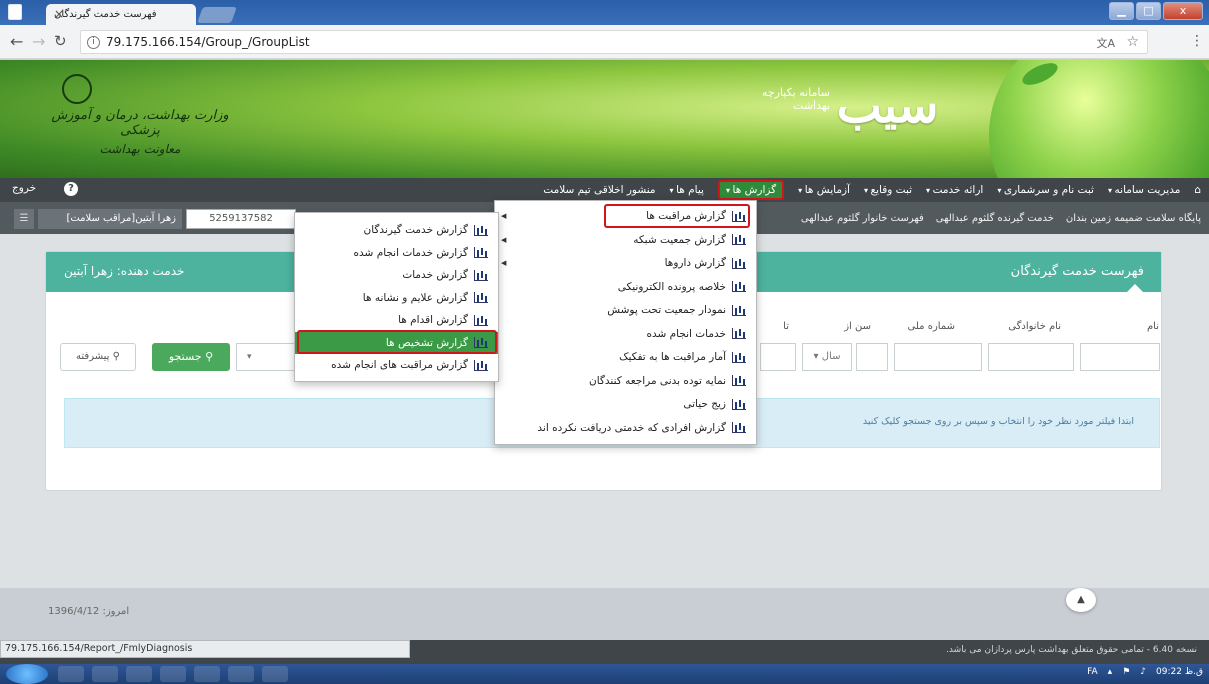 The width and height of the screenshot is (1209, 684). Describe the element at coordinates (241, 674) in the screenshot. I see `outlook-icon` at that location.